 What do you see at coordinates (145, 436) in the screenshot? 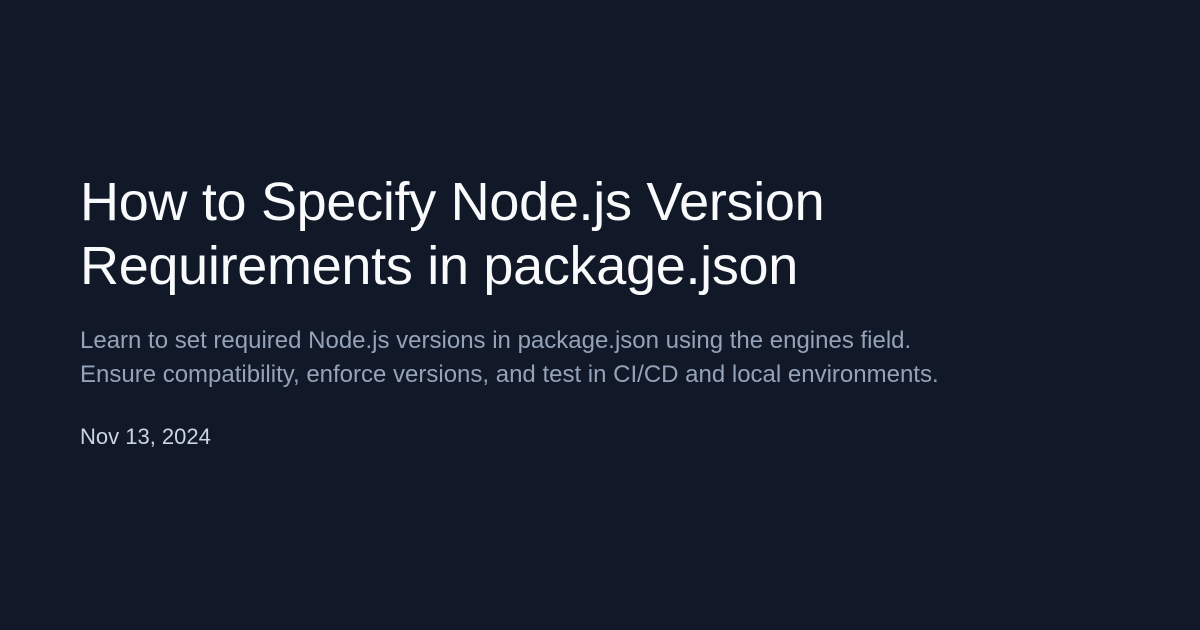
I see `publish-date: Nov 13, 2024` at bounding box center [145, 436].